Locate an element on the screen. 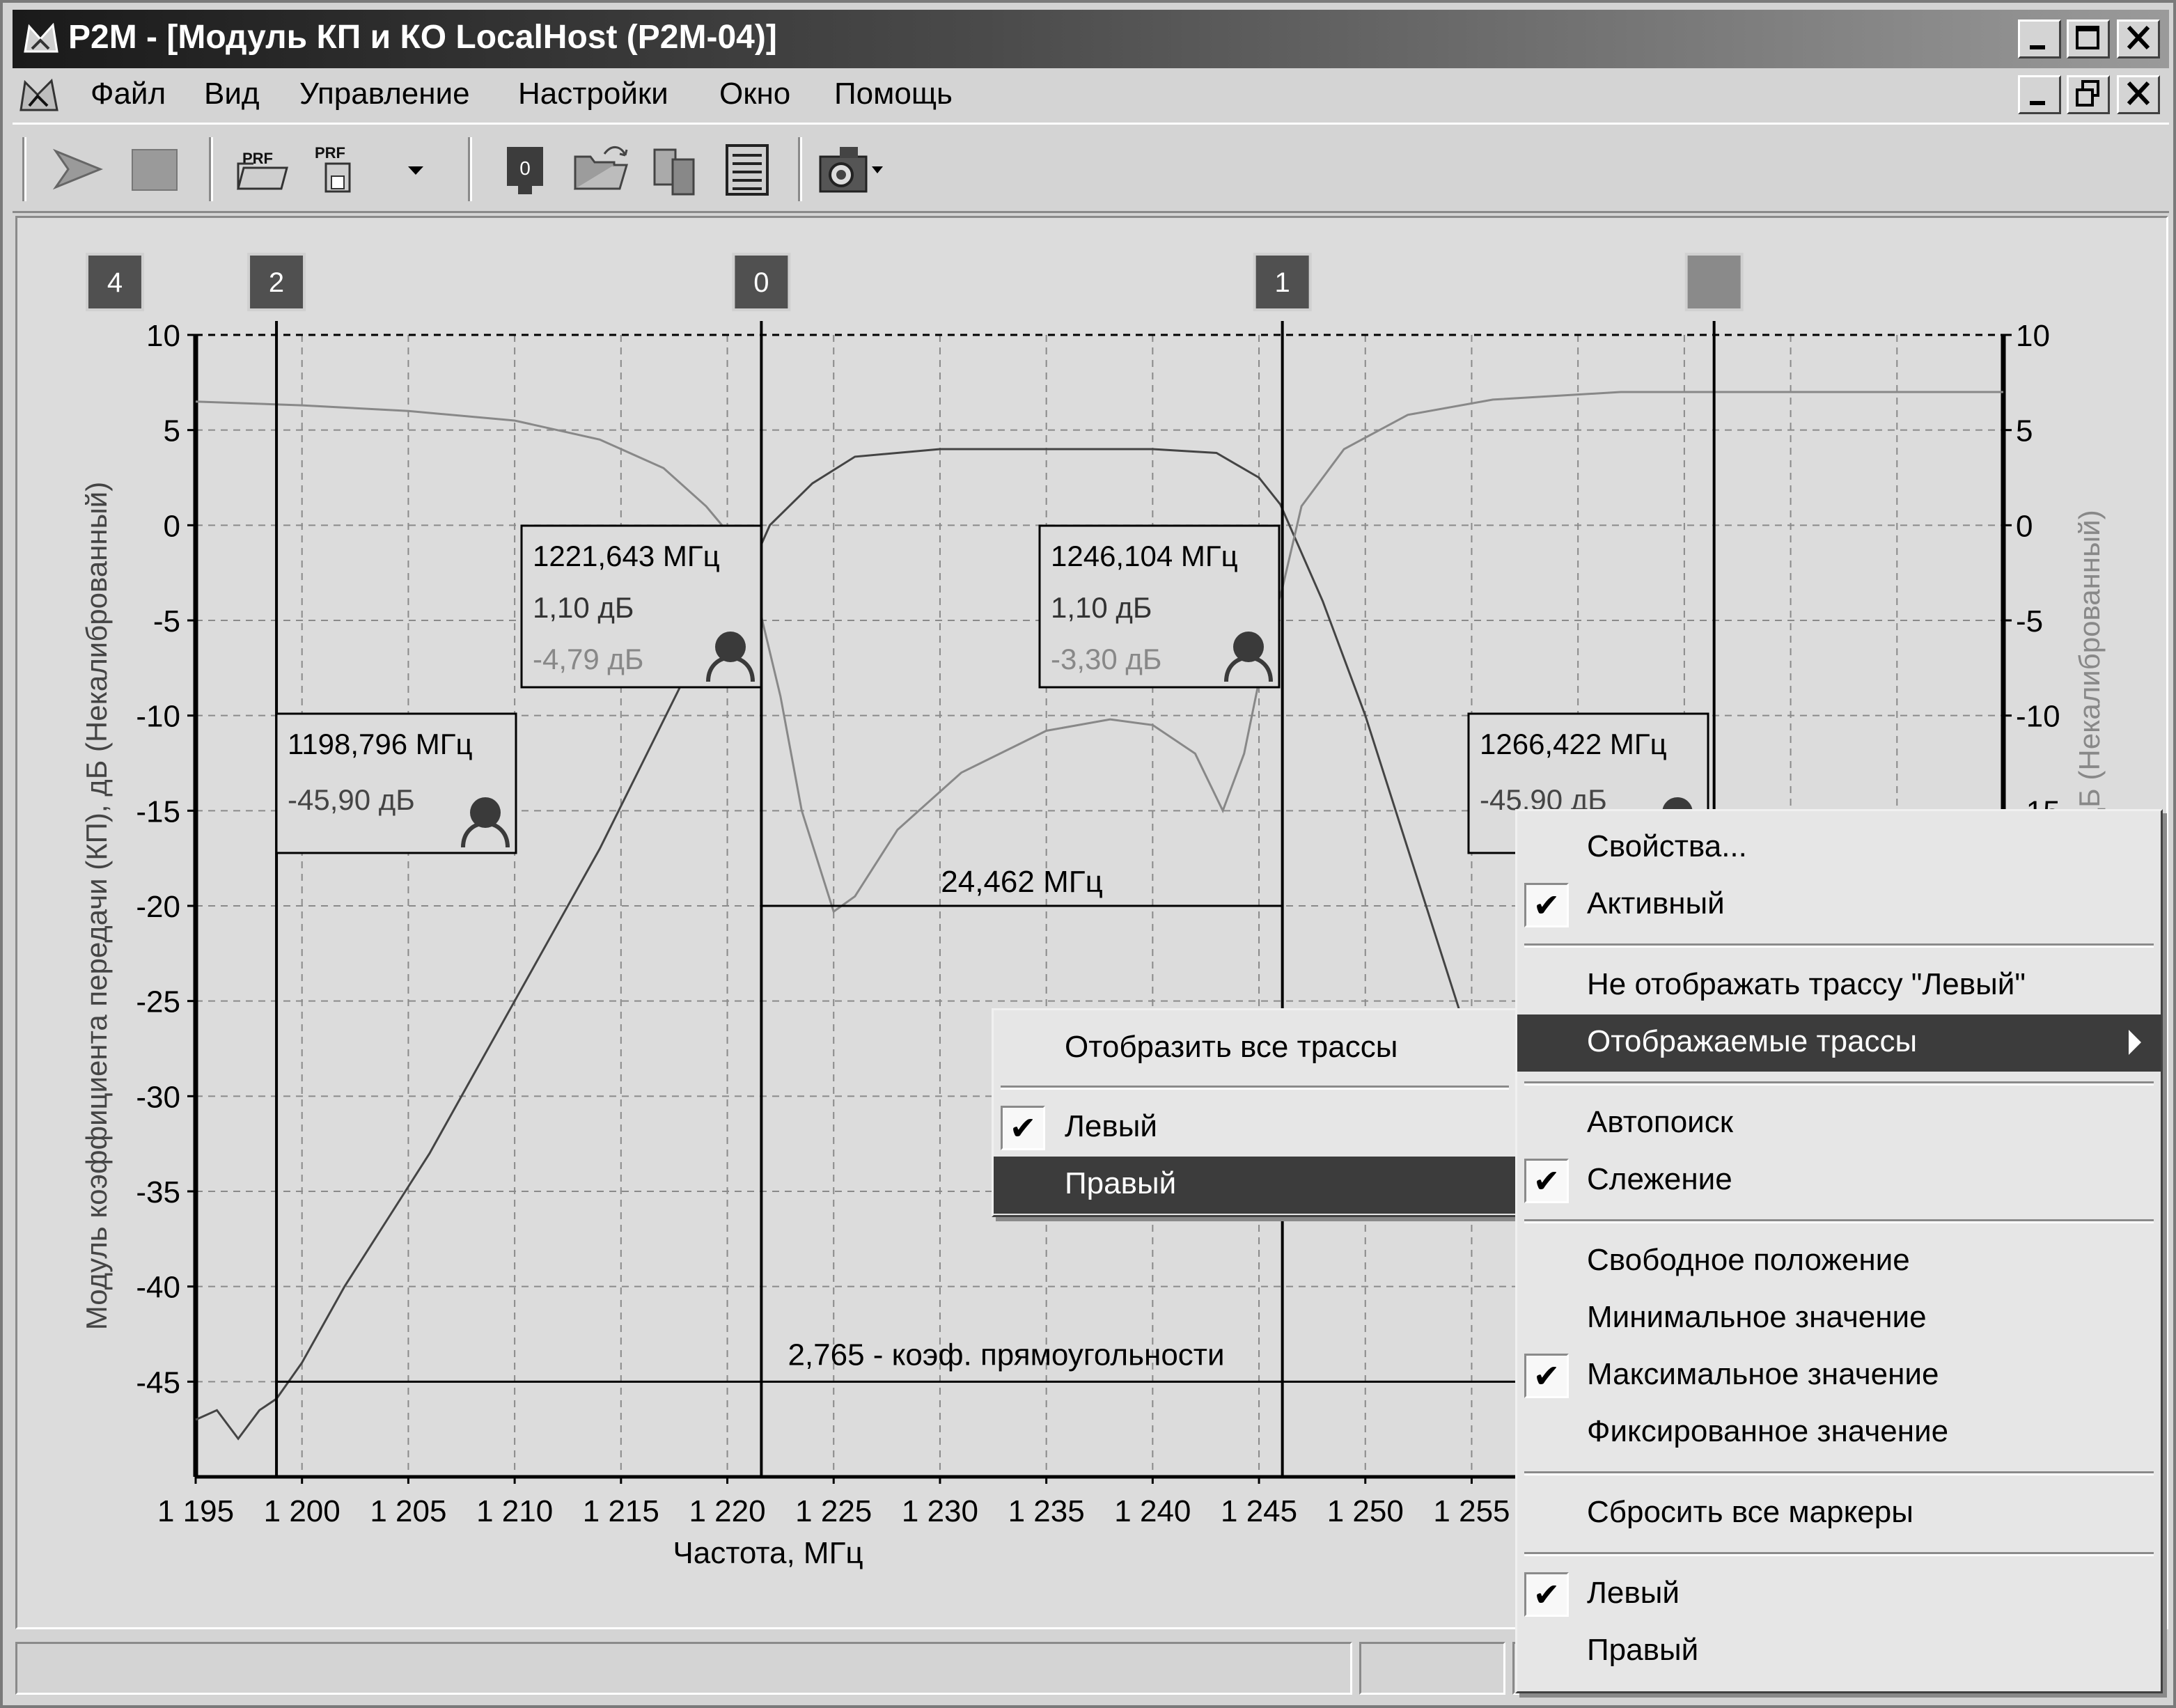 This screenshot has height=1708, width=2176. y-tick-label-left: -5 is located at coordinates (166, 621).